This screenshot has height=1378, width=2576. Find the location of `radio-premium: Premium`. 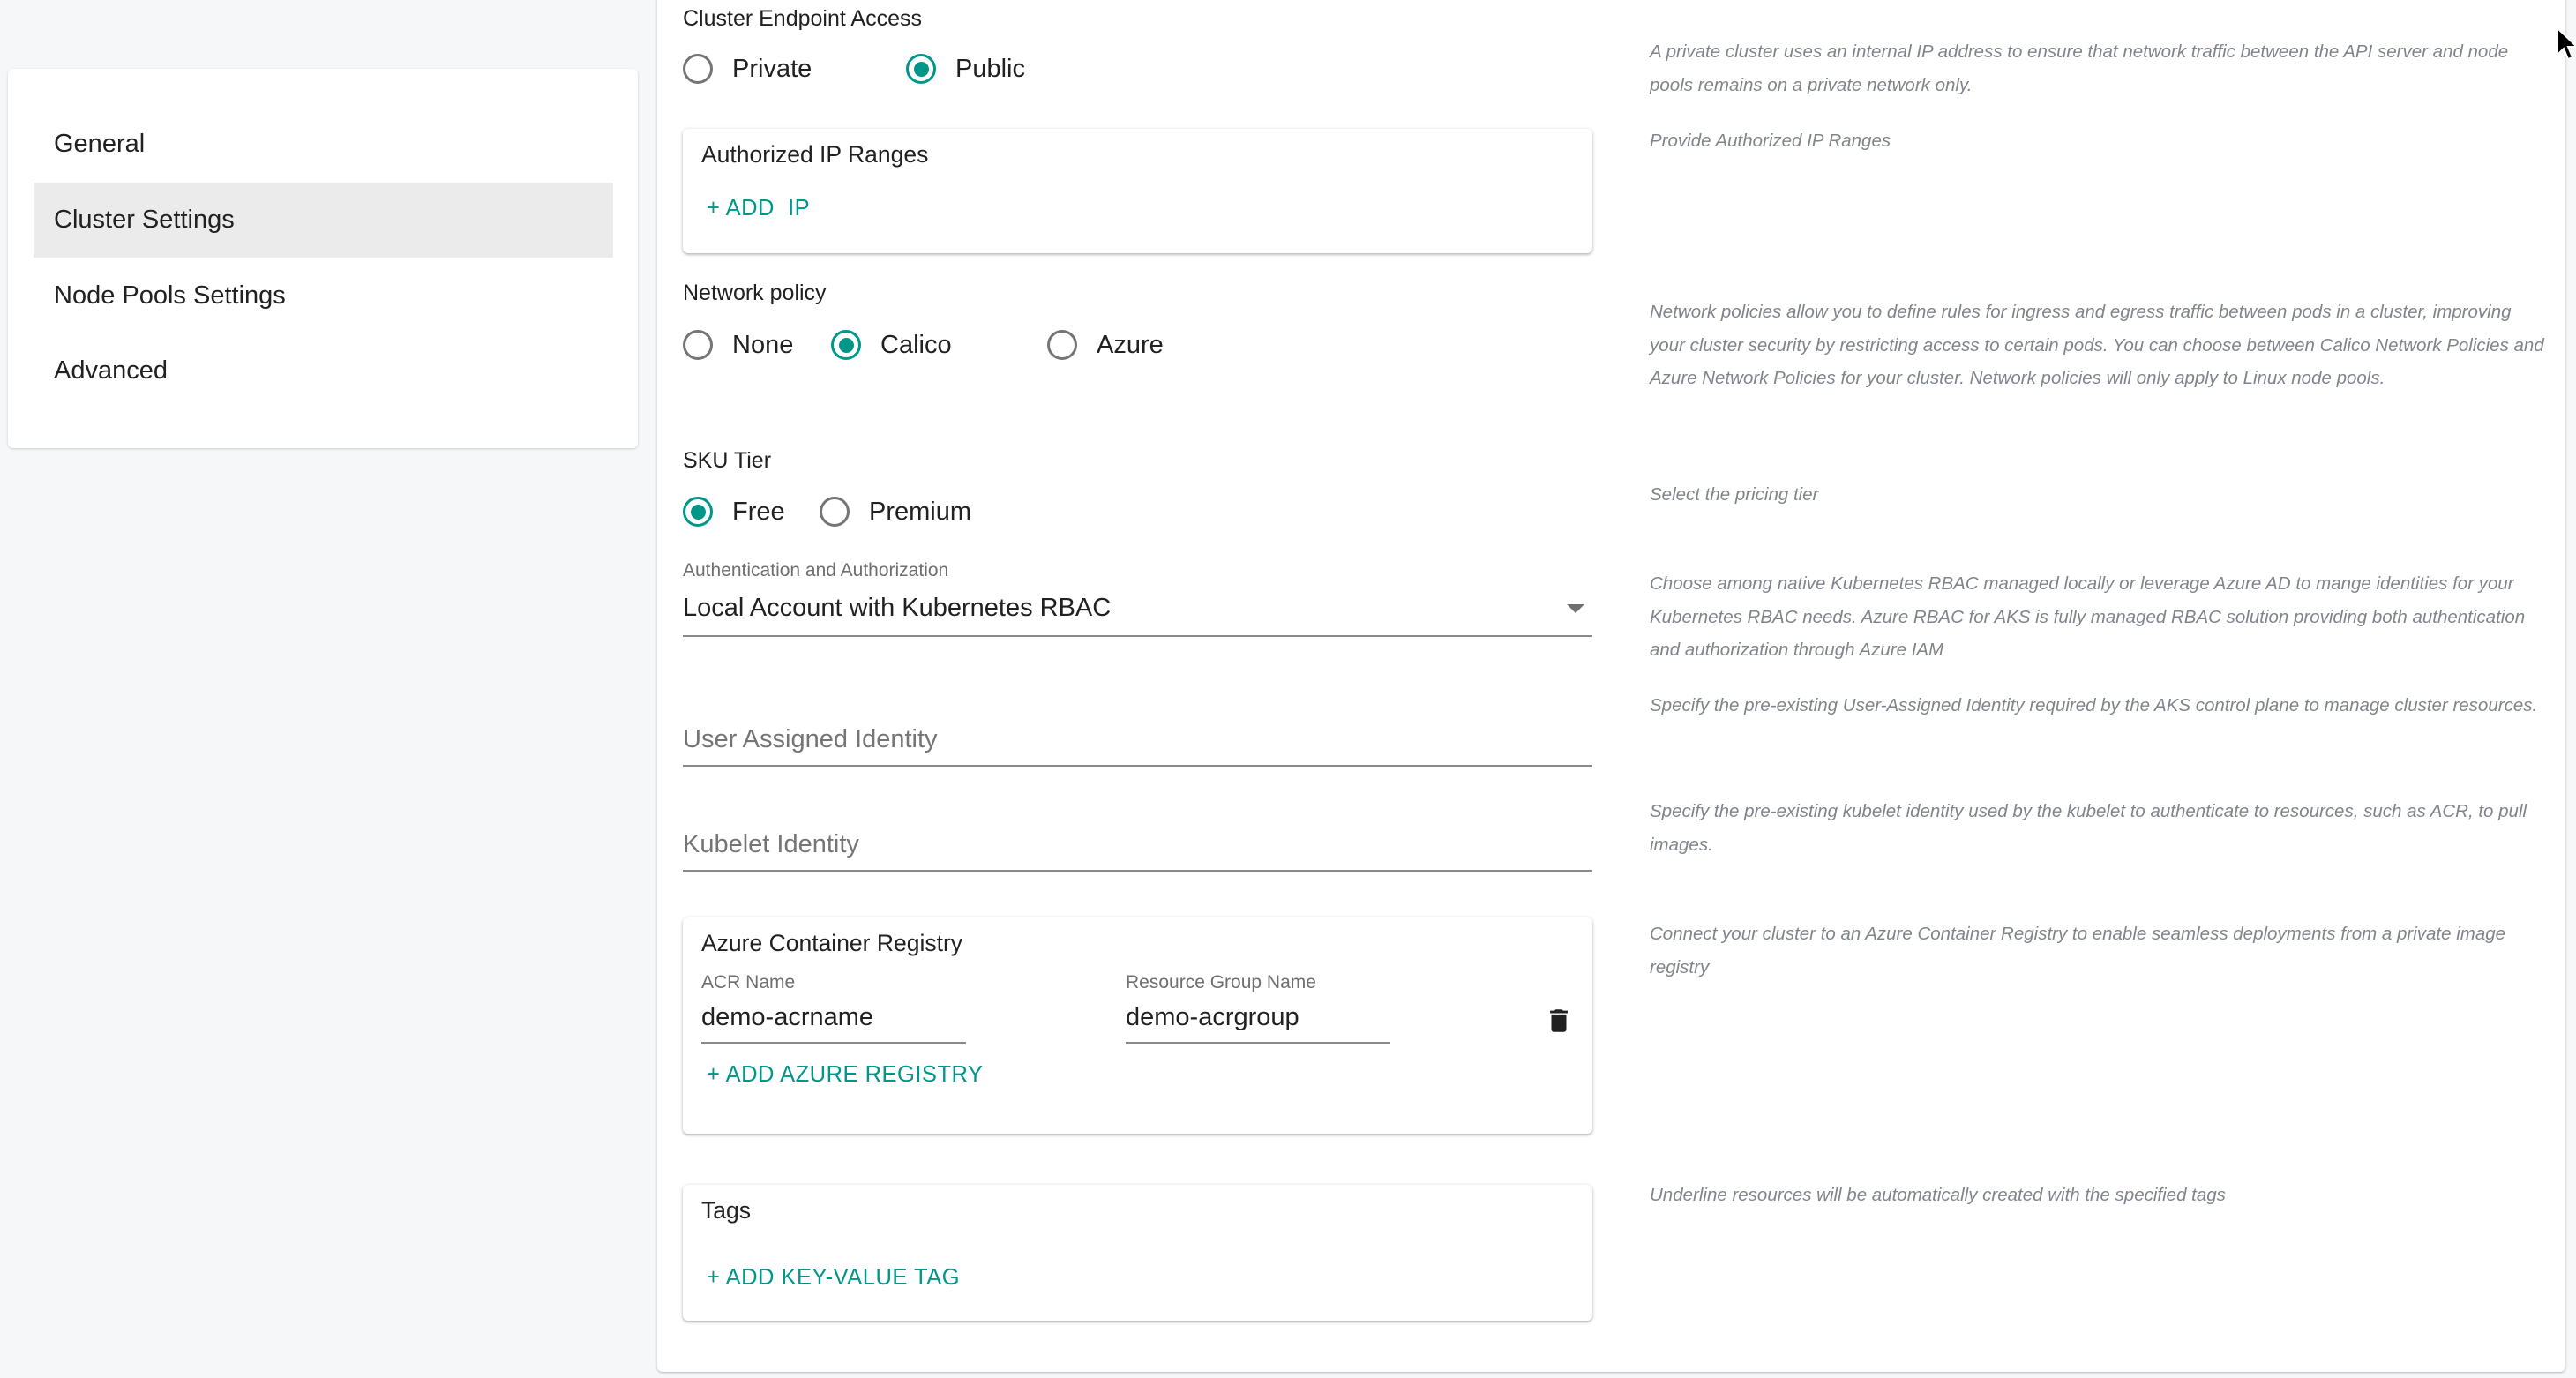

radio-premium: Premium is located at coordinates (896, 511).